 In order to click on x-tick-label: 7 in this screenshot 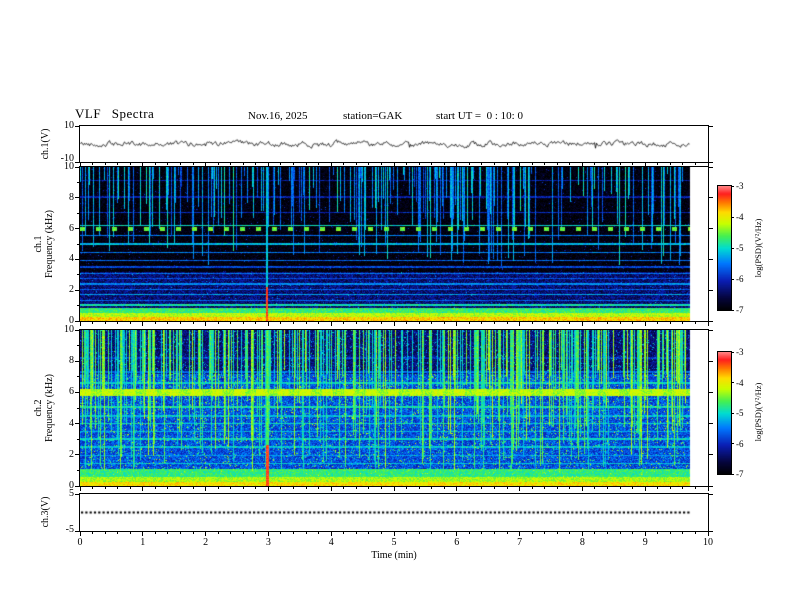, I will do `click(520, 542)`.